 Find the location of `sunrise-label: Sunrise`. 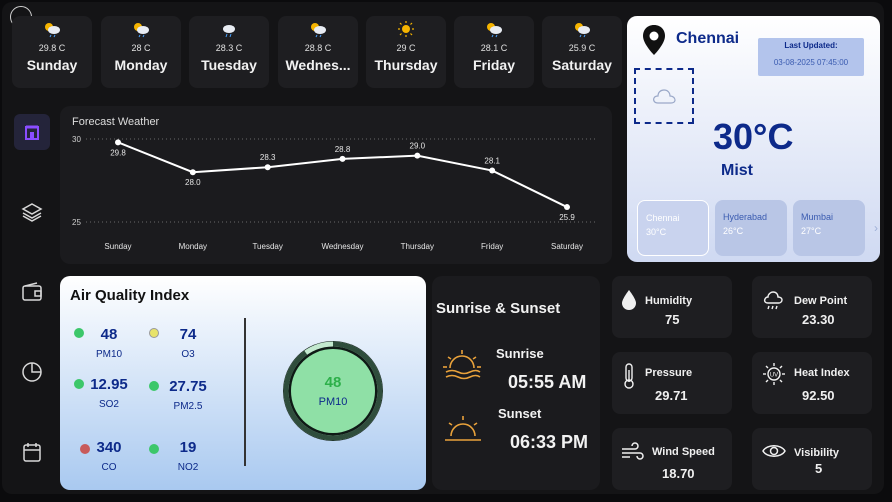

sunrise-label: Sunrise is located at coordinates (520, 353).